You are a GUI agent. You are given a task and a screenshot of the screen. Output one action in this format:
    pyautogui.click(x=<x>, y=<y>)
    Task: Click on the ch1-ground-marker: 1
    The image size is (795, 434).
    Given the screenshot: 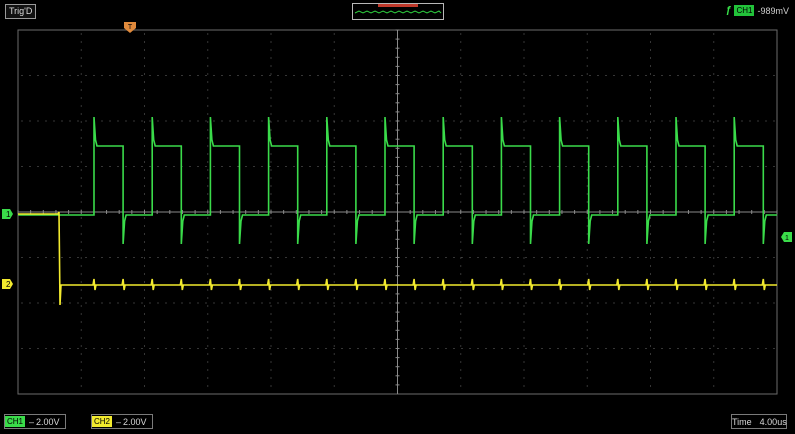 What is the action you would take?
    pyautogui.click(x=7, y=214)
    